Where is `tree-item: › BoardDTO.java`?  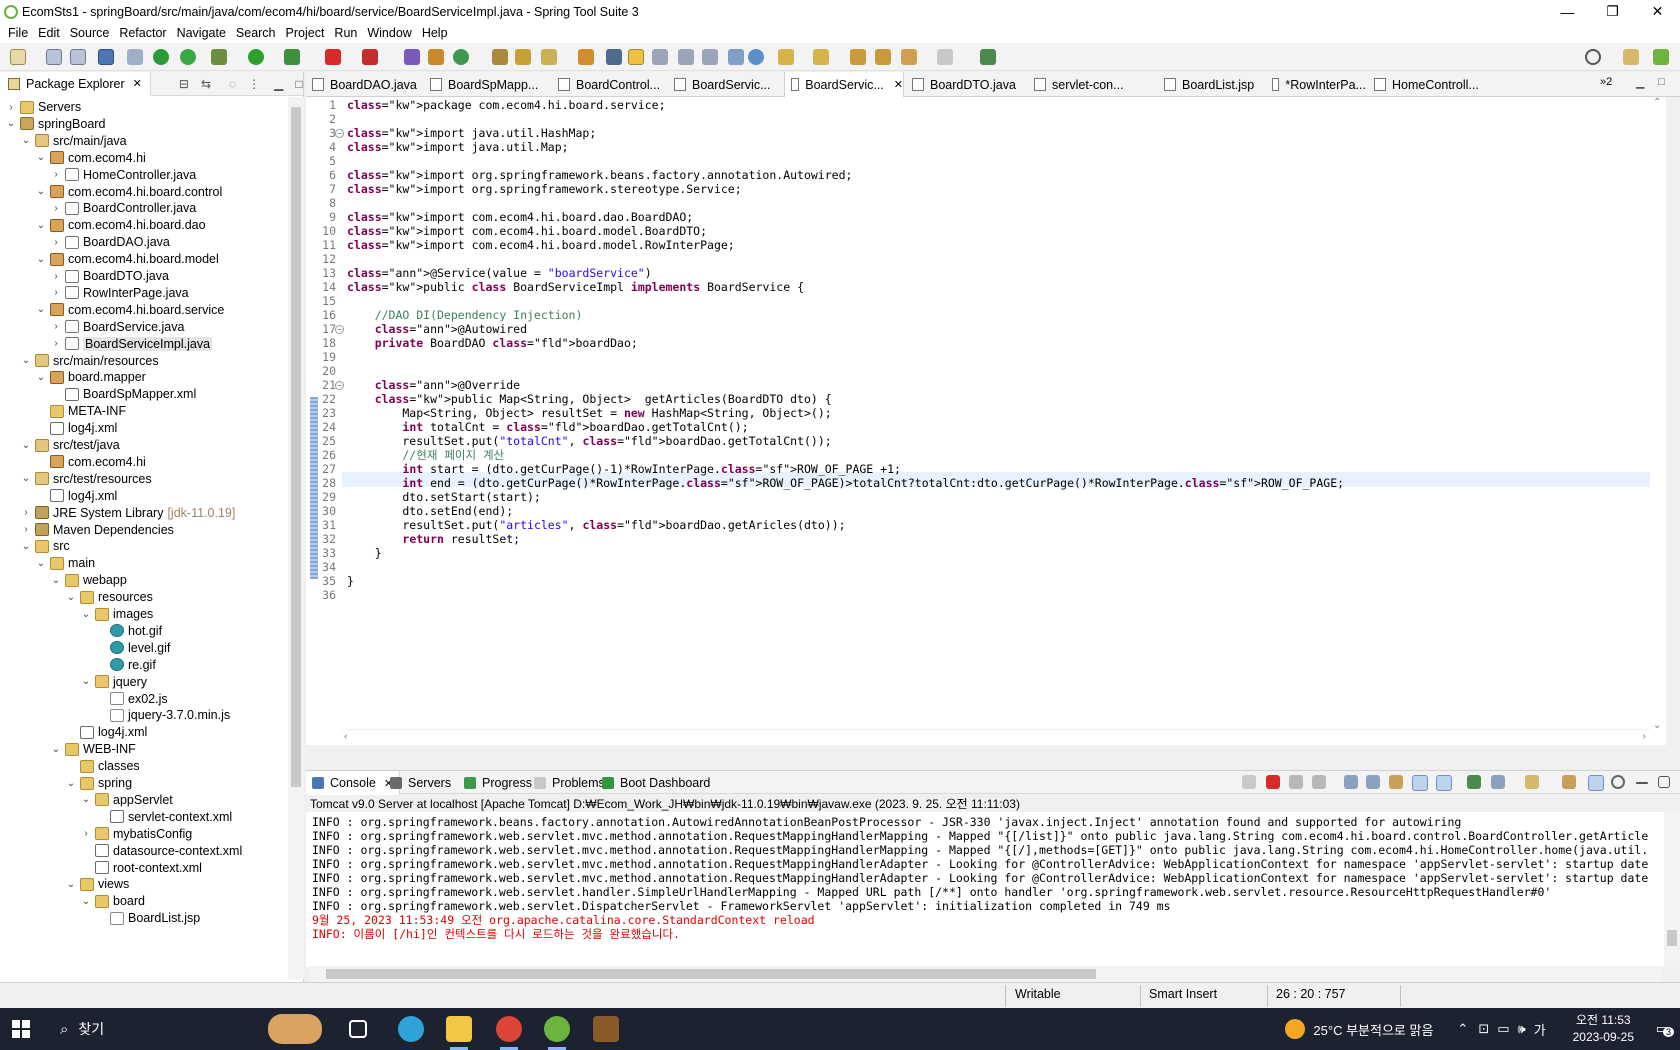 tree-item: › BoardDTO.java is located at coordinates (109, 276).